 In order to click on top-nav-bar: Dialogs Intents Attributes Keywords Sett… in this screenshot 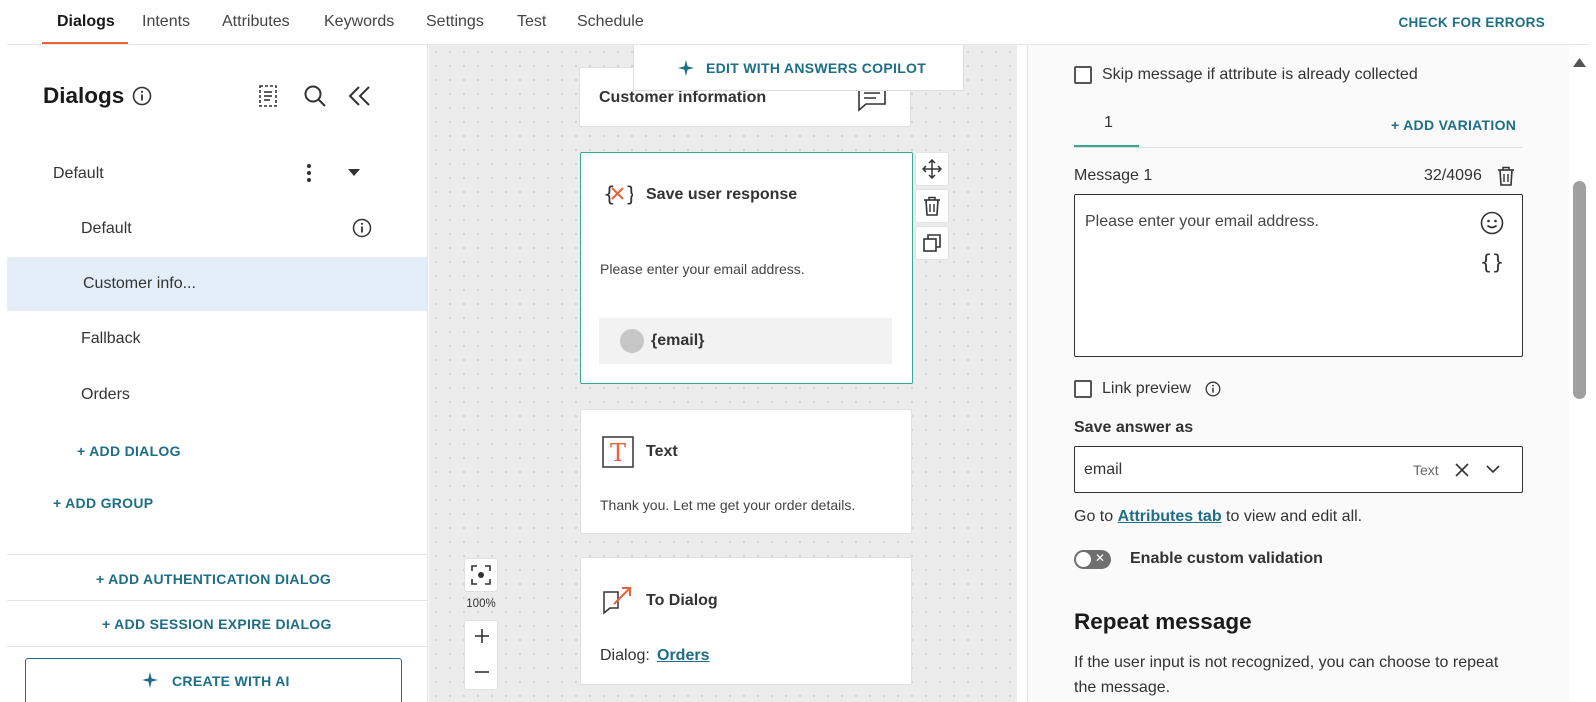, I will do `click(798, 22)`.